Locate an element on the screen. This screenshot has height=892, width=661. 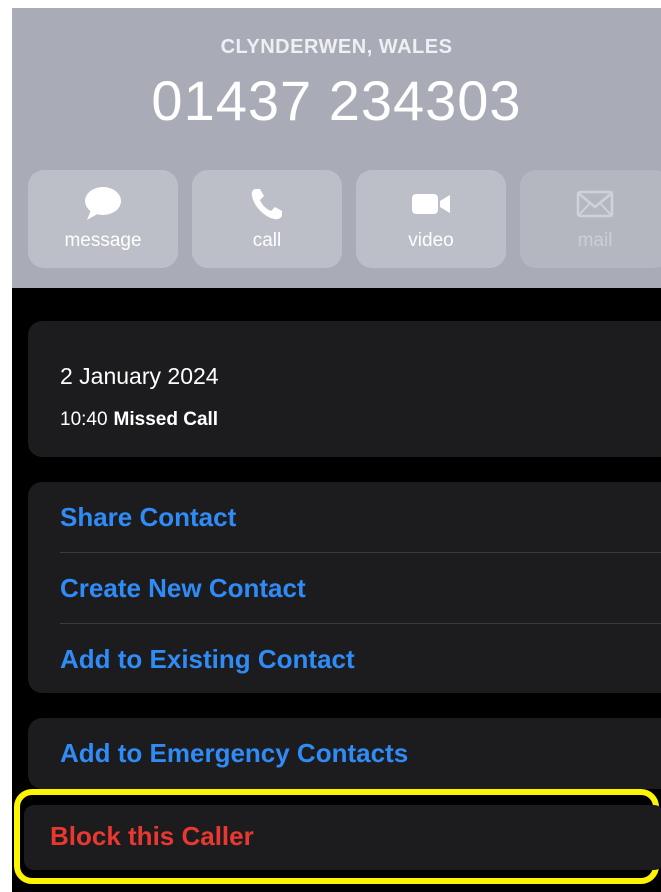
call-time-row: 10:40 Missed Call is located at coordinates (139, 420).